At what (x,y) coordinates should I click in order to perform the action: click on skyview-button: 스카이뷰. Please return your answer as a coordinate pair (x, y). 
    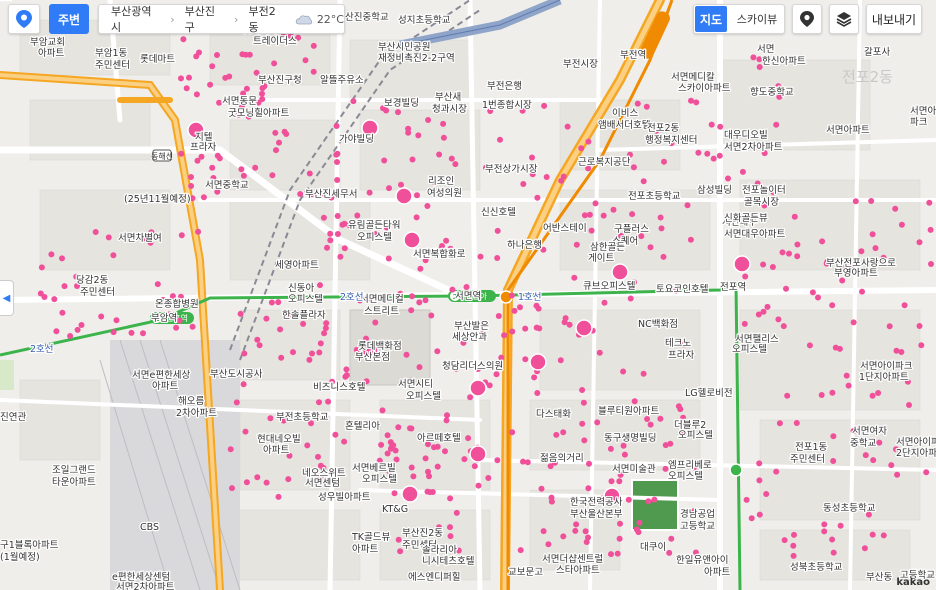
    Looking at the image, I should click on (757, 19).